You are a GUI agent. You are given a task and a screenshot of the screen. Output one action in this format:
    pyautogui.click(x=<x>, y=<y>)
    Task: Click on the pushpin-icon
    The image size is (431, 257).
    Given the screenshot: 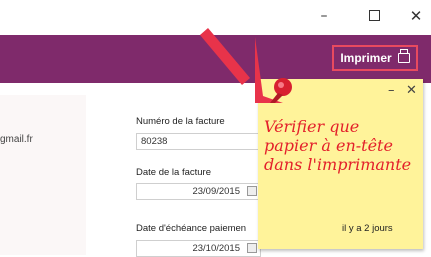 What is the action you would take?
    pyautogui.click(x=281, y=90)
    